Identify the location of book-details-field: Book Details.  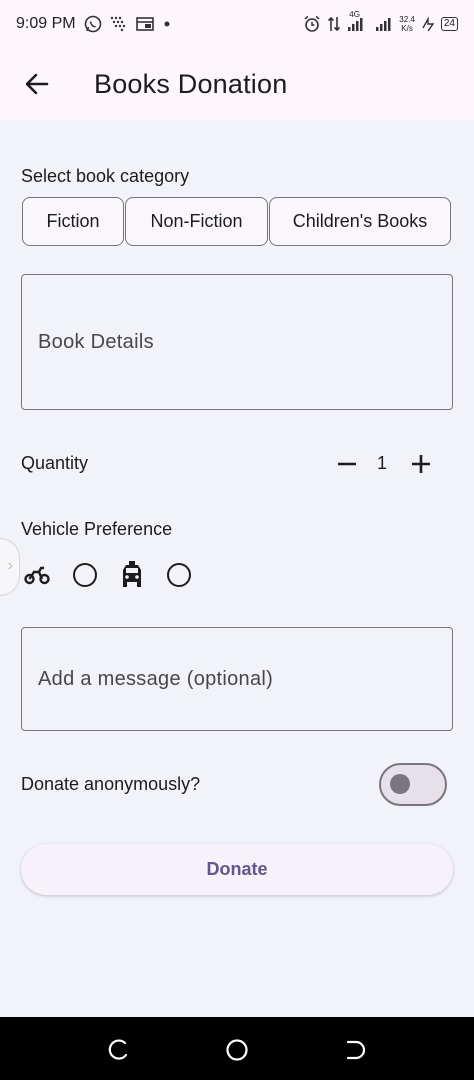
(237, 342).